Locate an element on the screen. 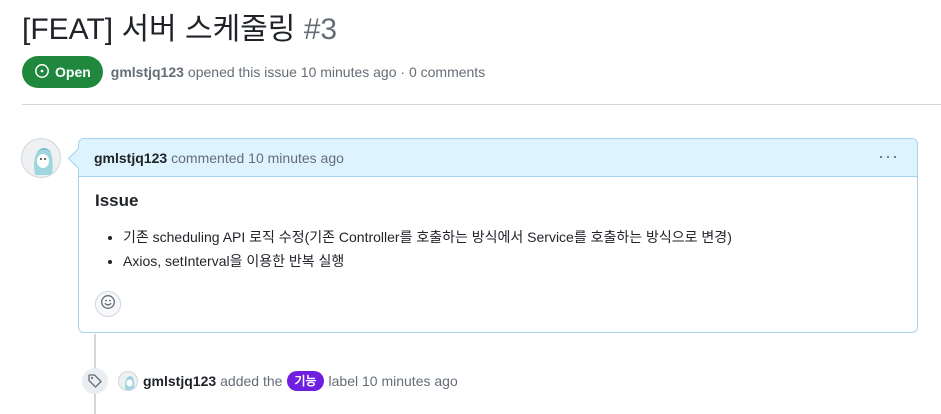 The image size is (941, 414). kebab-horizontal-icon: ··· is located at coordinates (888, 156).